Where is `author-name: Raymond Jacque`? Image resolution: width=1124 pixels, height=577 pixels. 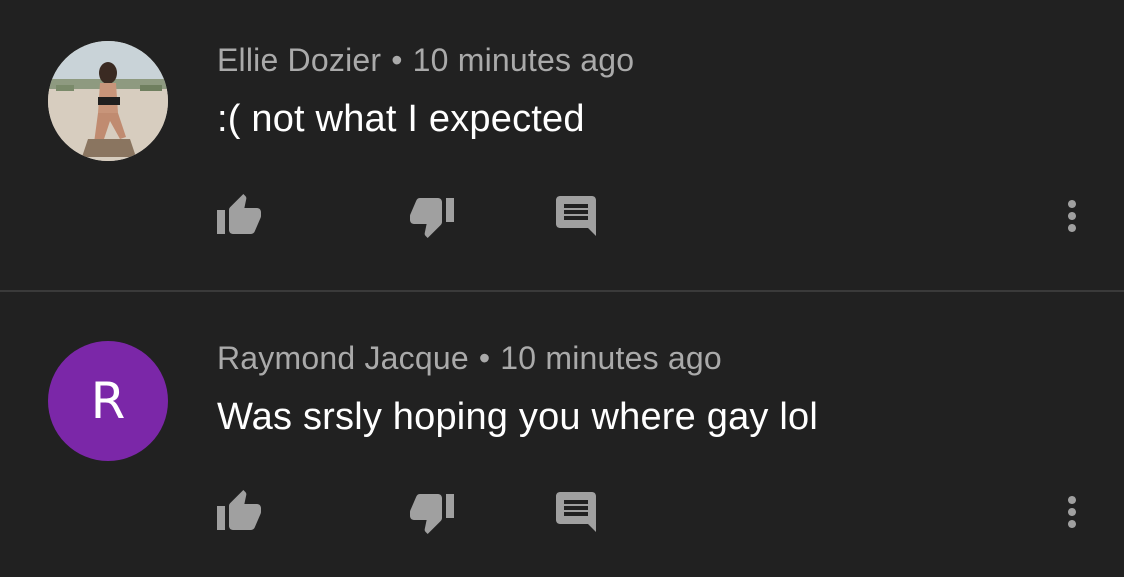
author-name: Raymond Jacque is located at coordinates (343, 358).